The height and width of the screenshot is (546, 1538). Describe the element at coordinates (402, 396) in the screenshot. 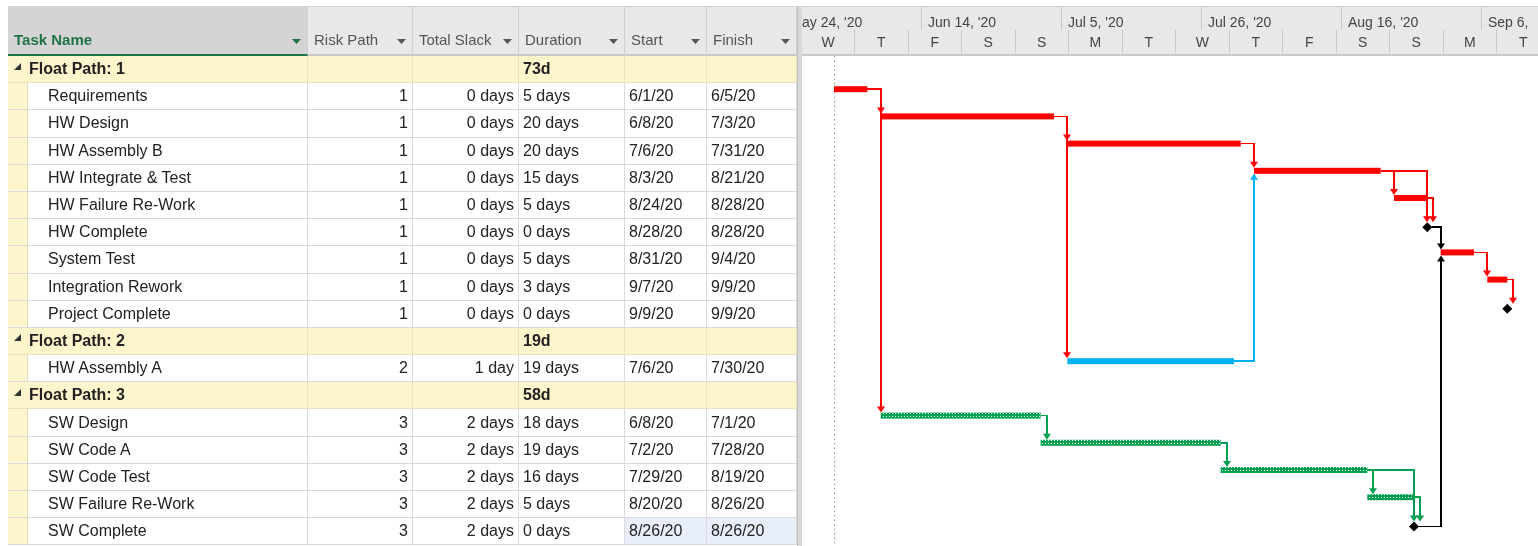

I see `summary-row: Float Path: 3 58d` at that location.